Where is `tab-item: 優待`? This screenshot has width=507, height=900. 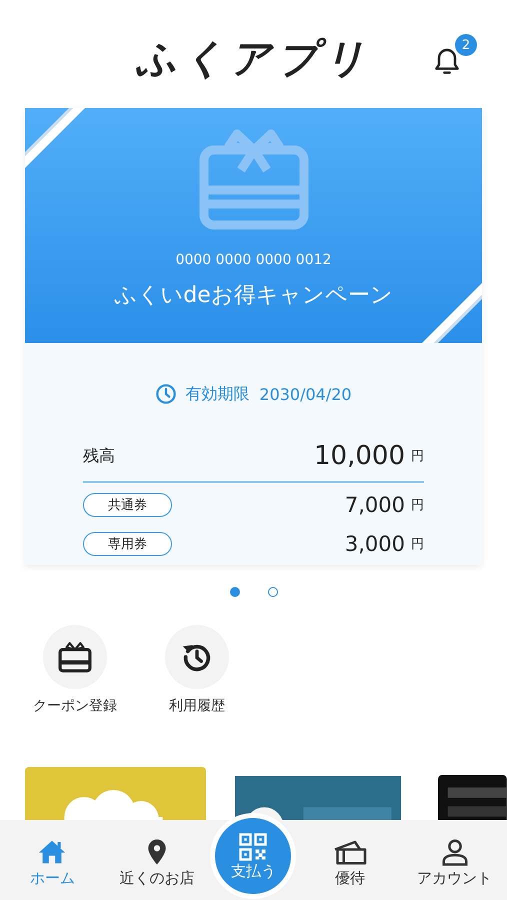 tab-item: 優待 is located at coordinates (350, 862).